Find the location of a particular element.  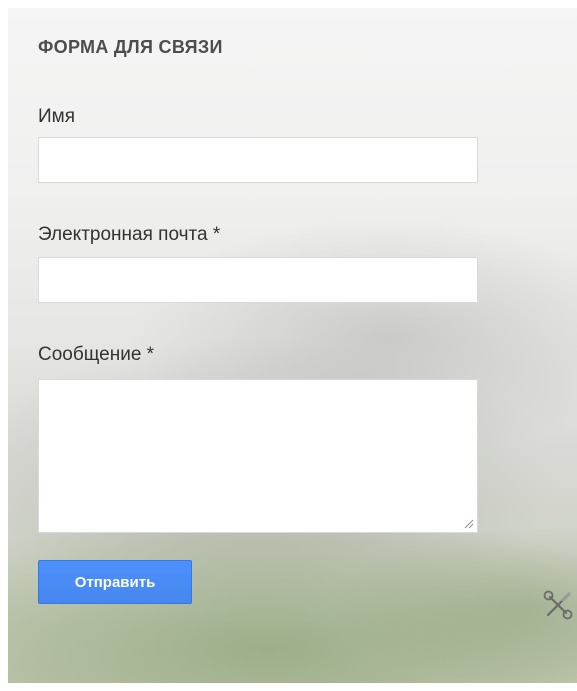

name-field-container is located at coordinates (258, 160).